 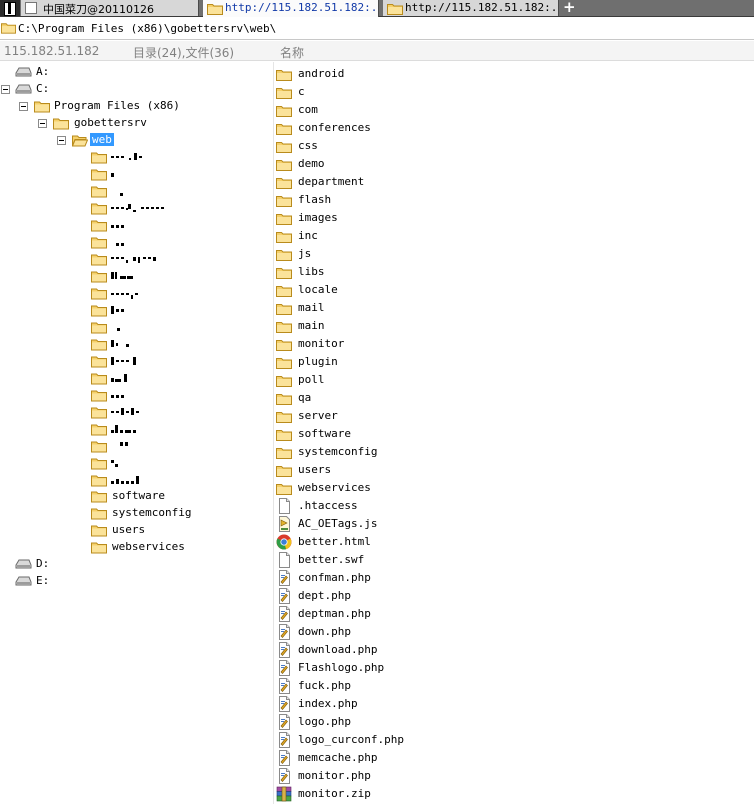 What do you see at coordinates (110, 8) in the screenshot?
I see `tab-app: 中国菜刀@20110126` at bounding box center [110, 8].